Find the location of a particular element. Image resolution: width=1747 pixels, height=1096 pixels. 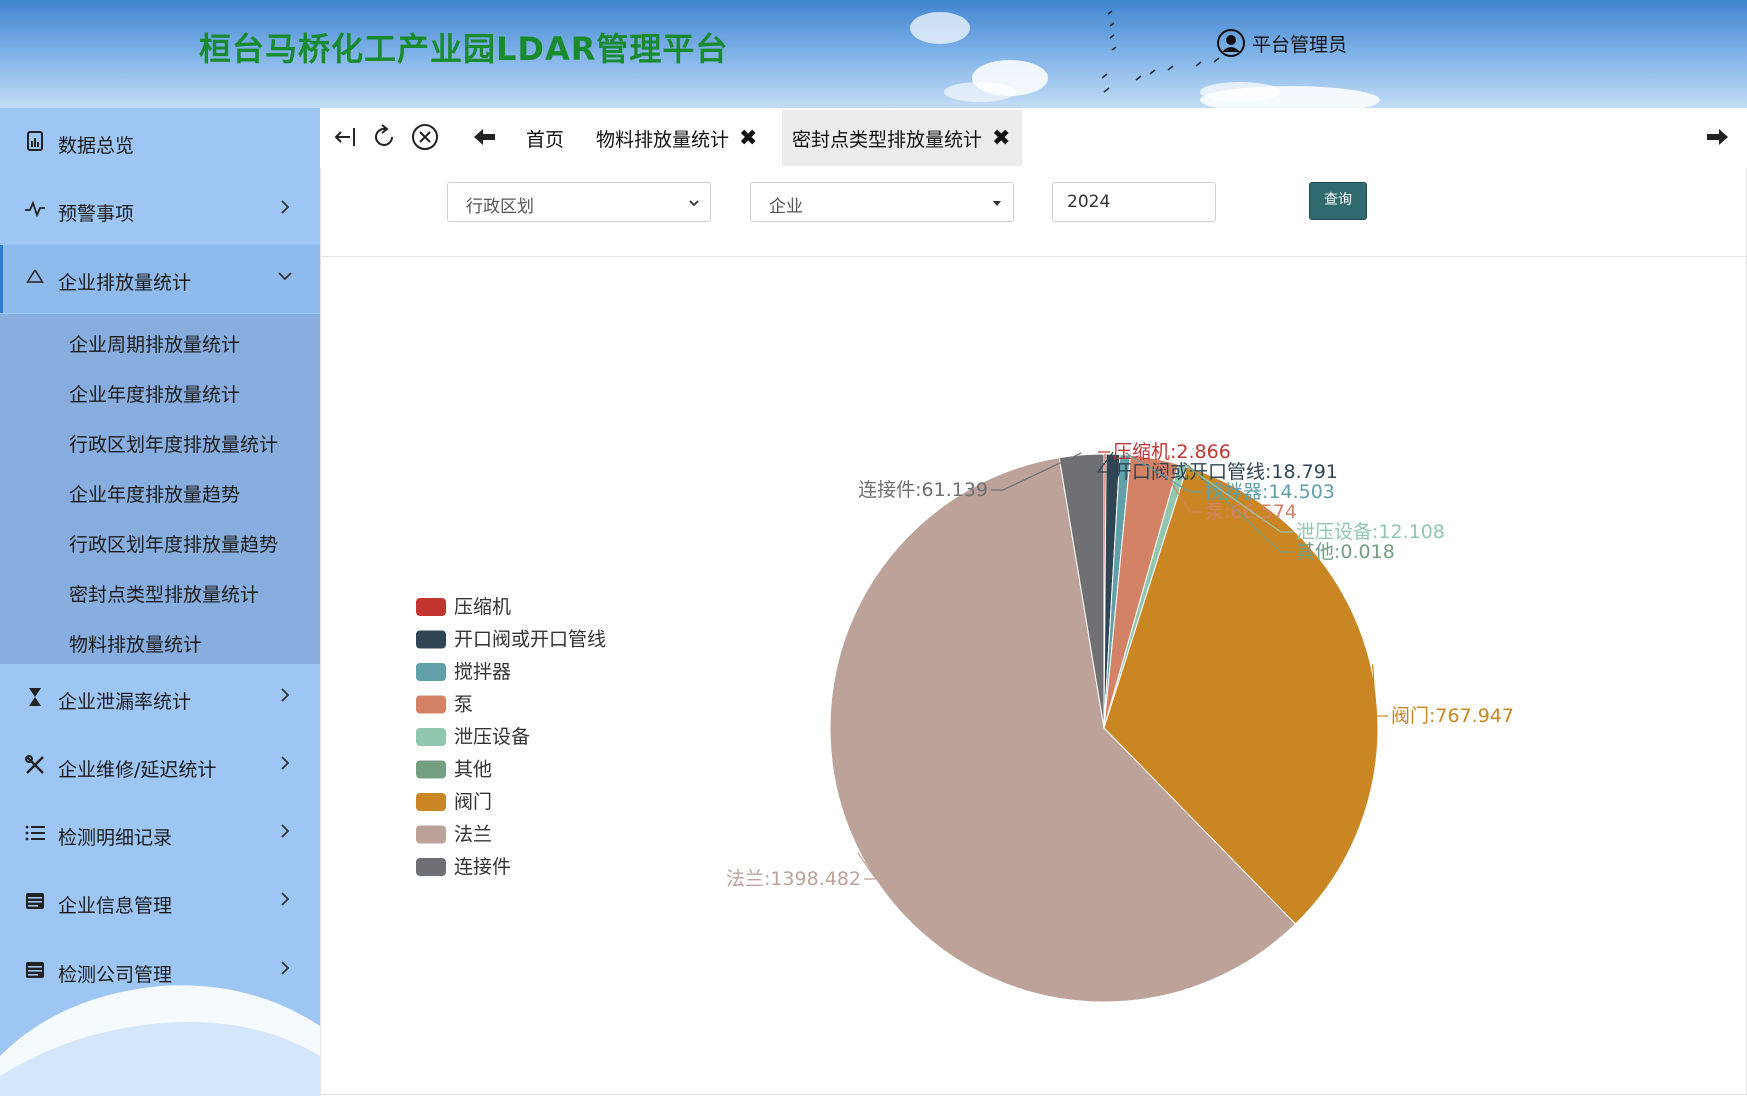

legend-label: 其他 is located at coordinates (473, 770).